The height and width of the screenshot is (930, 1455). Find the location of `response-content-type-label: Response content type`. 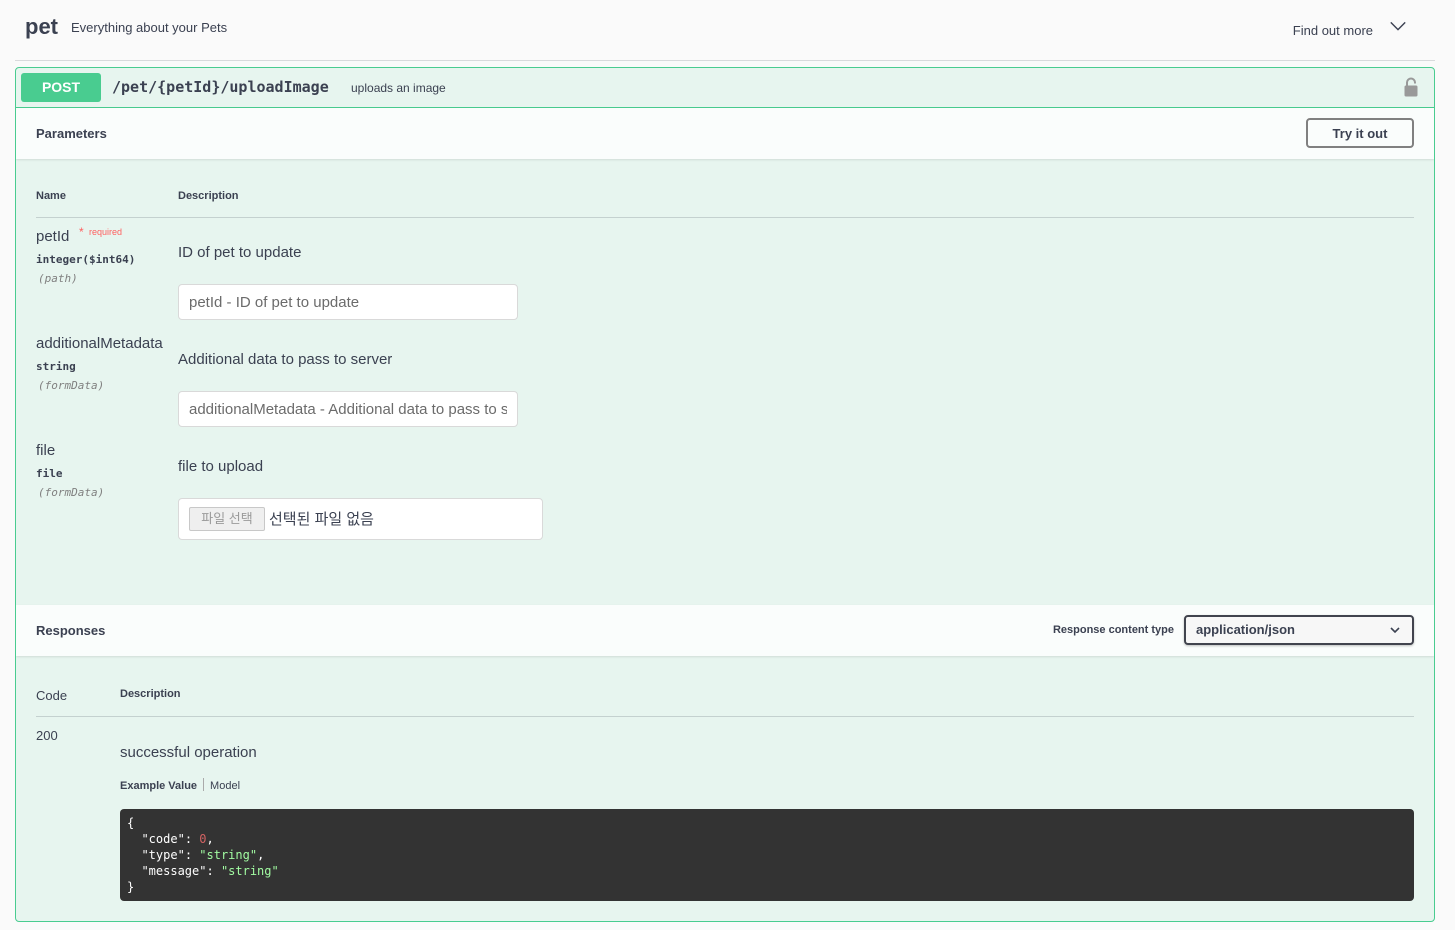

response-content-type-label: Response content type is located at coordinates (1113, 630).